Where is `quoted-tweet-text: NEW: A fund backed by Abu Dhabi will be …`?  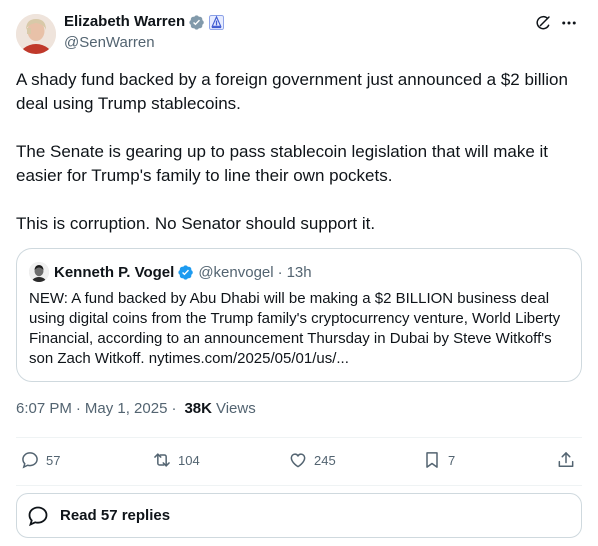 quoted-tweet-text: NEW: A fund backed by Abu Dhabi will be … is located at coordinates (295, 328).